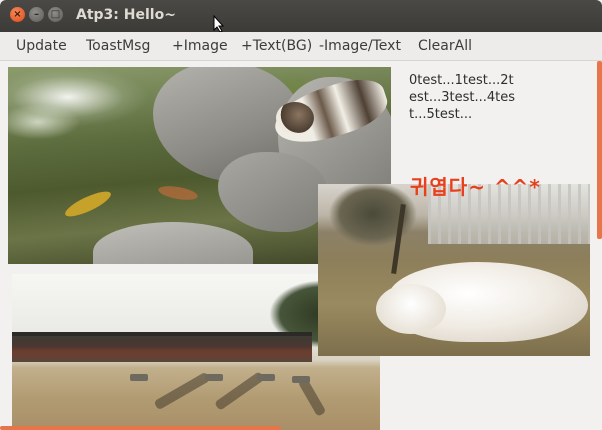 This screenshot has width=602, height=430. Describe the element at coordinates (118, 46) in the screenshot. I see `menu-item-toastmsg: ToastMsg` at that location.